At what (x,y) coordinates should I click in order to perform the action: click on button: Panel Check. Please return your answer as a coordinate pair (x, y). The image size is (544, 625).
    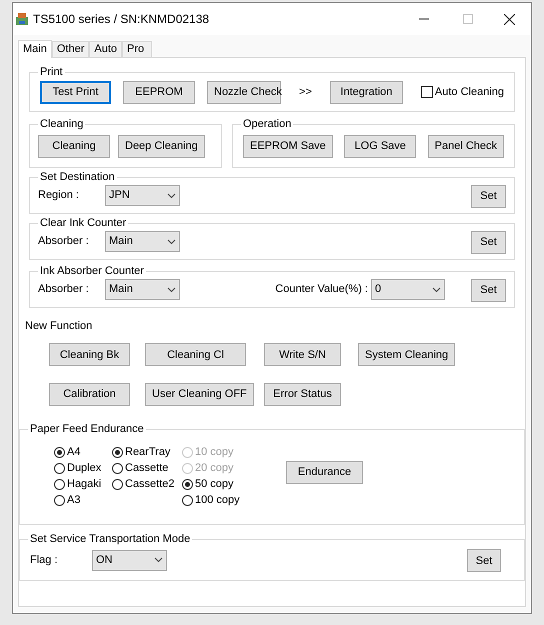
    Looking at the image, I should click on (466, 146).